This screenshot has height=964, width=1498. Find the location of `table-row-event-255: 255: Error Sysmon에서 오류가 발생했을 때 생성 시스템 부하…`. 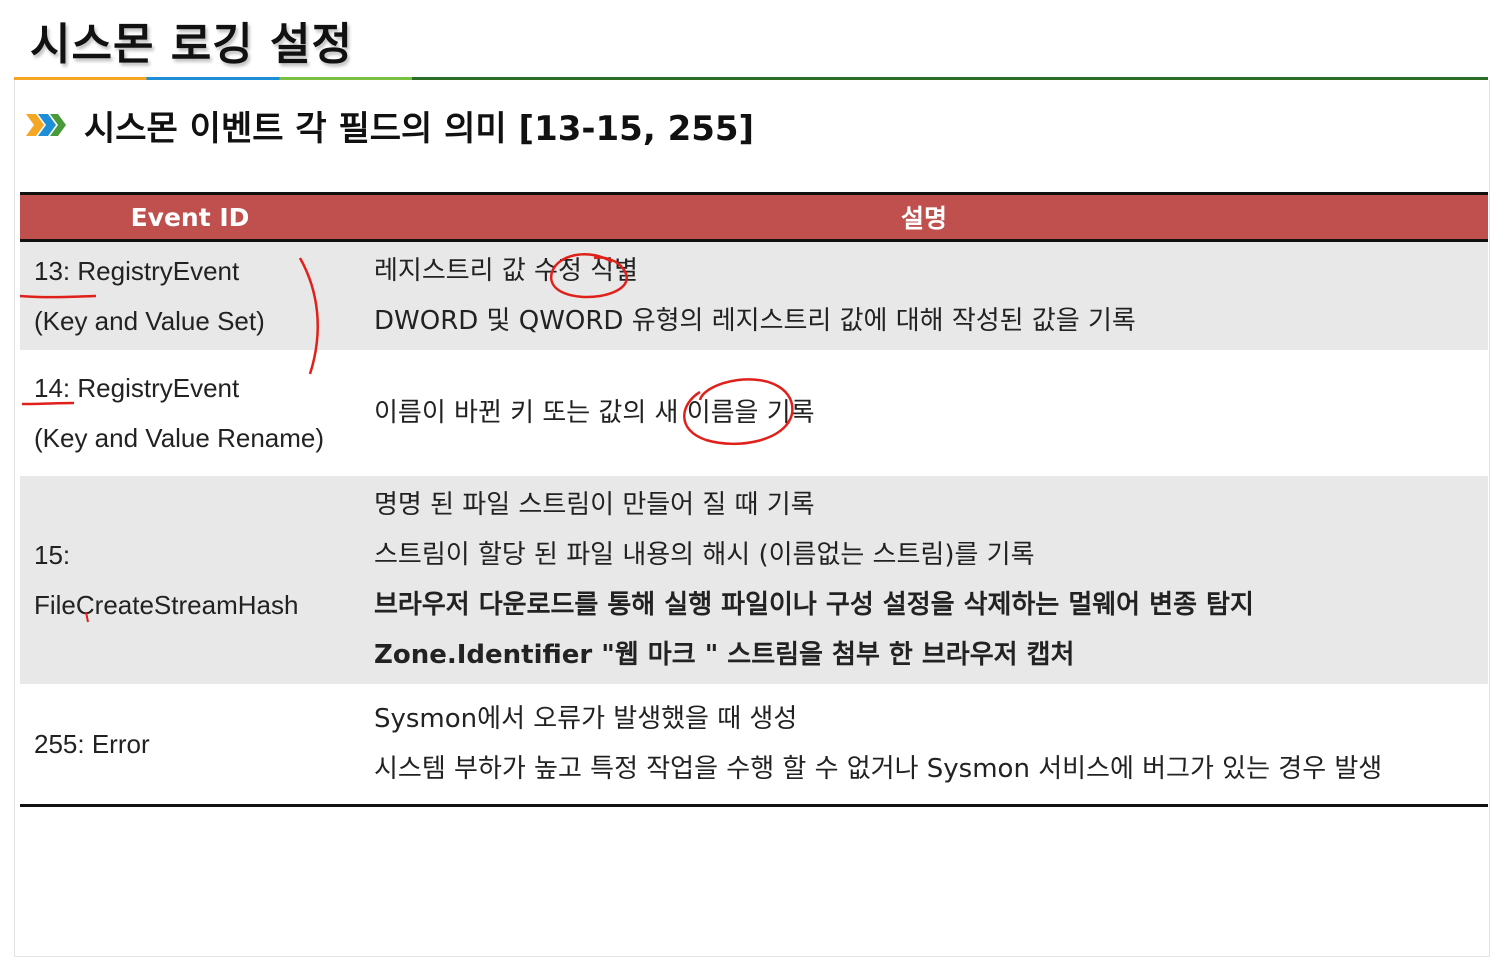

table-row-event-255: 255: Error Sysmon에서 오류가 발생했을 때 생성 시스템 부하… is located at coordinates (754, 744).